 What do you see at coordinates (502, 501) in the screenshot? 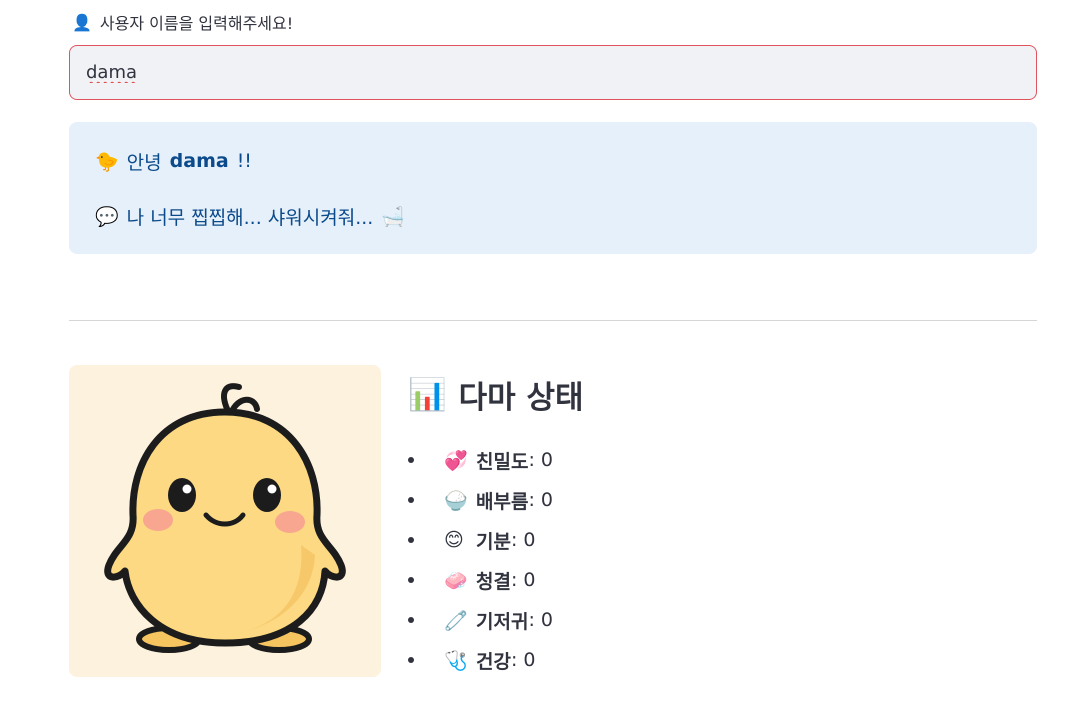
I see `status-label: 배부름` at bounding box center [502, 501].